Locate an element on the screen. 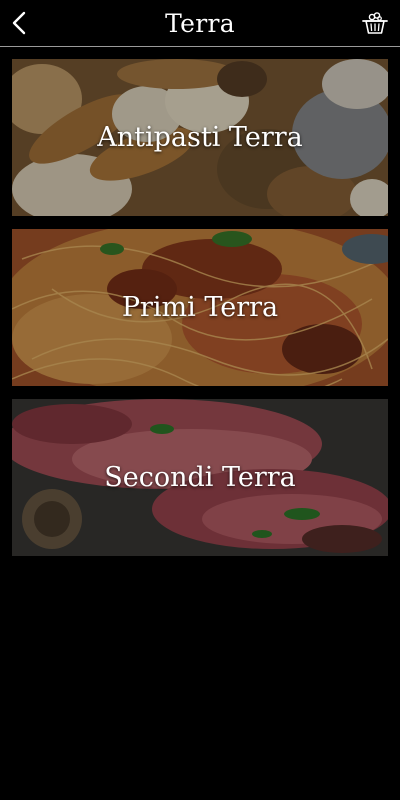 The height and width of the screenshot is (800, 400). category-label: Antipasti Terra is located at coordinates (200, 137).